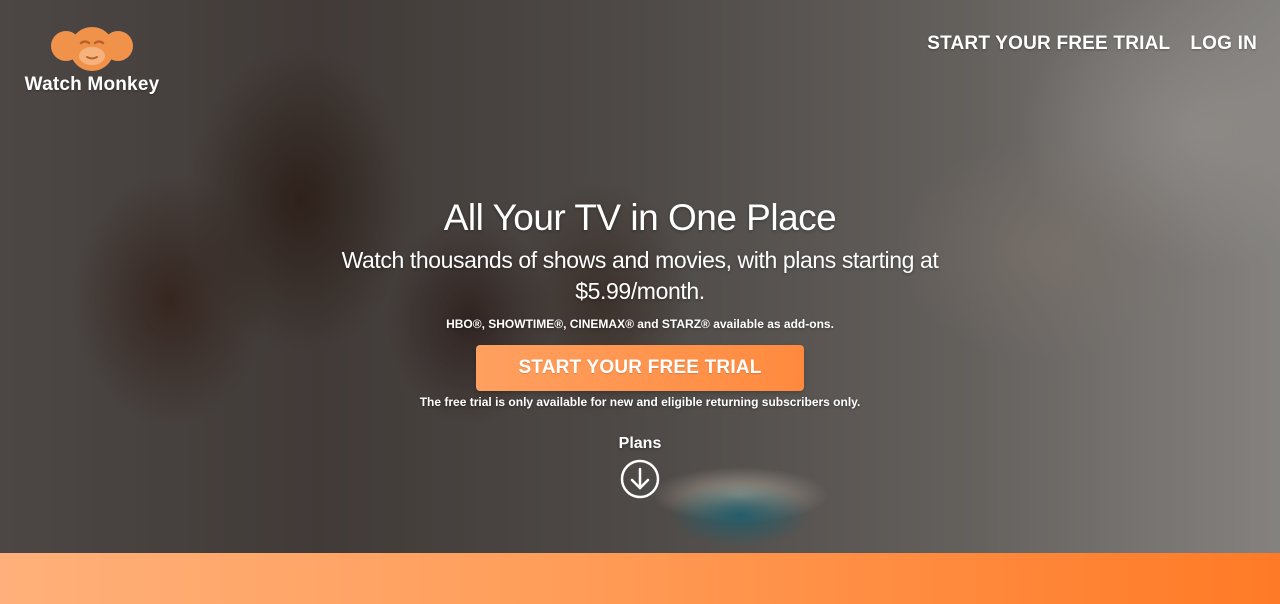 This screenshot has height=604, width=1280. Describe the element at coordinates (640, 444) in the screenshot. I see `plans-label: Plans` at that location.